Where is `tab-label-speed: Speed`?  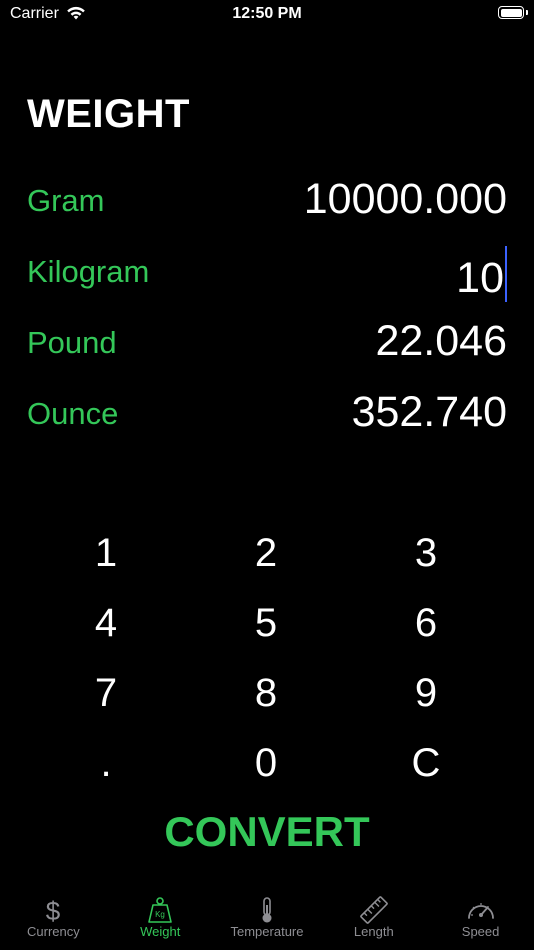 tab-label-speed: Speed is located at coordinates (480, 931).